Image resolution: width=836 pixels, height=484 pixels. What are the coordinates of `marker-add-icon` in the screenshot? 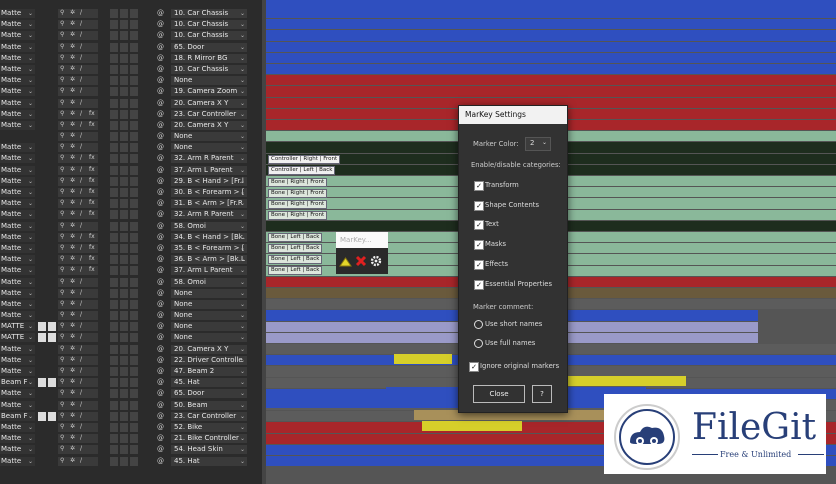 It's located at (345, 261).